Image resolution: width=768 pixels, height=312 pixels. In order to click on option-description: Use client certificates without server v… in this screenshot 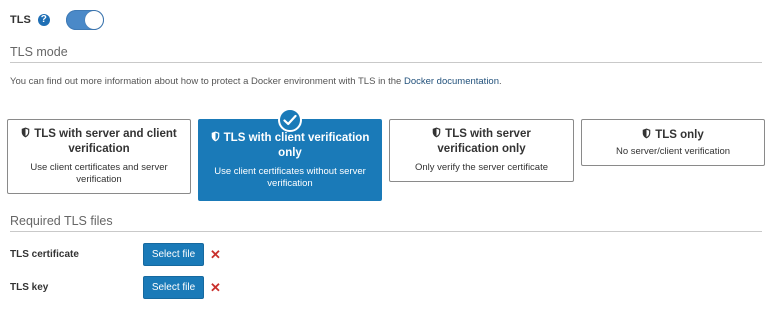, I will do `click(290, 177)`.